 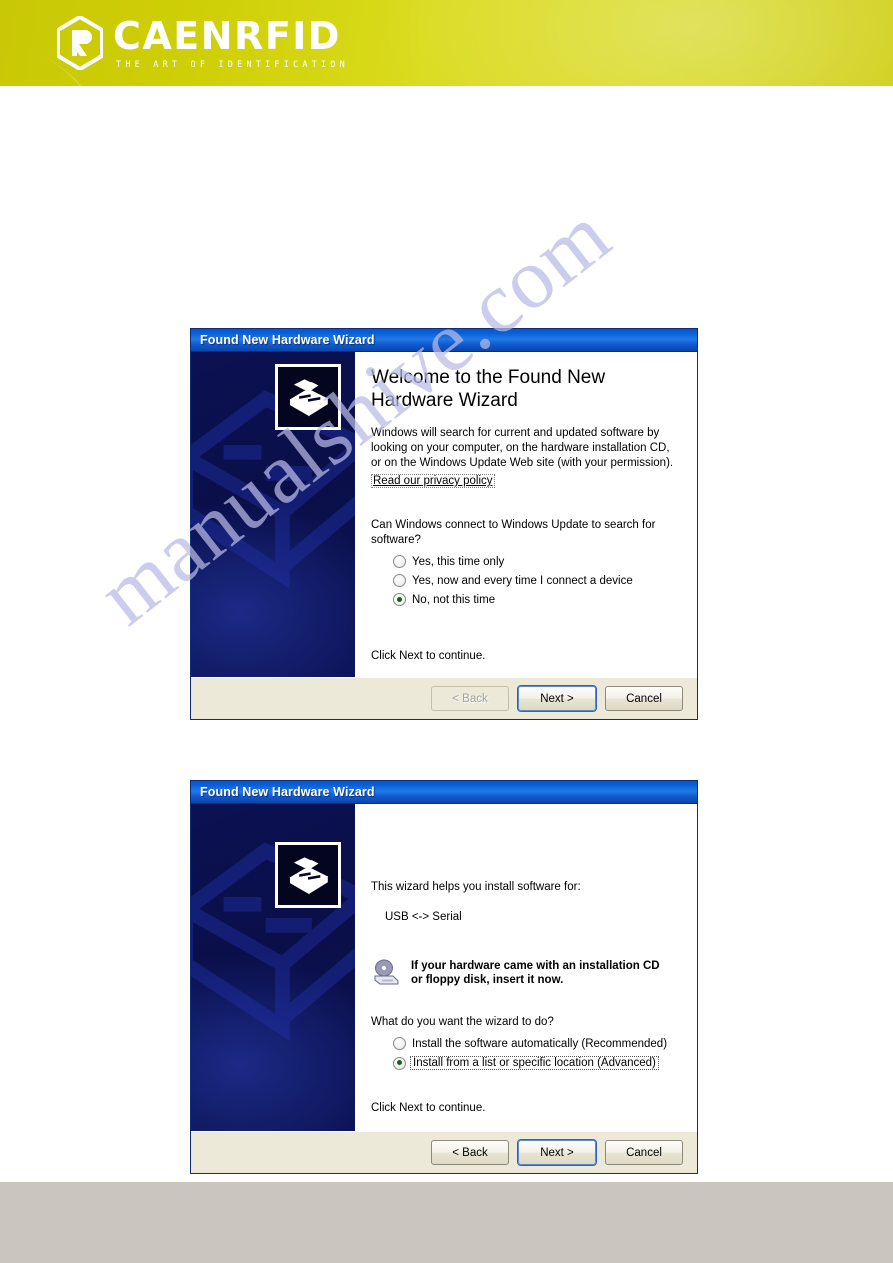 What do you see at coordinates (488, 389) in the screenshot?
I see `page-title: Welcome to the Found New Hardware Wizard` at bounding box center [488, 389].